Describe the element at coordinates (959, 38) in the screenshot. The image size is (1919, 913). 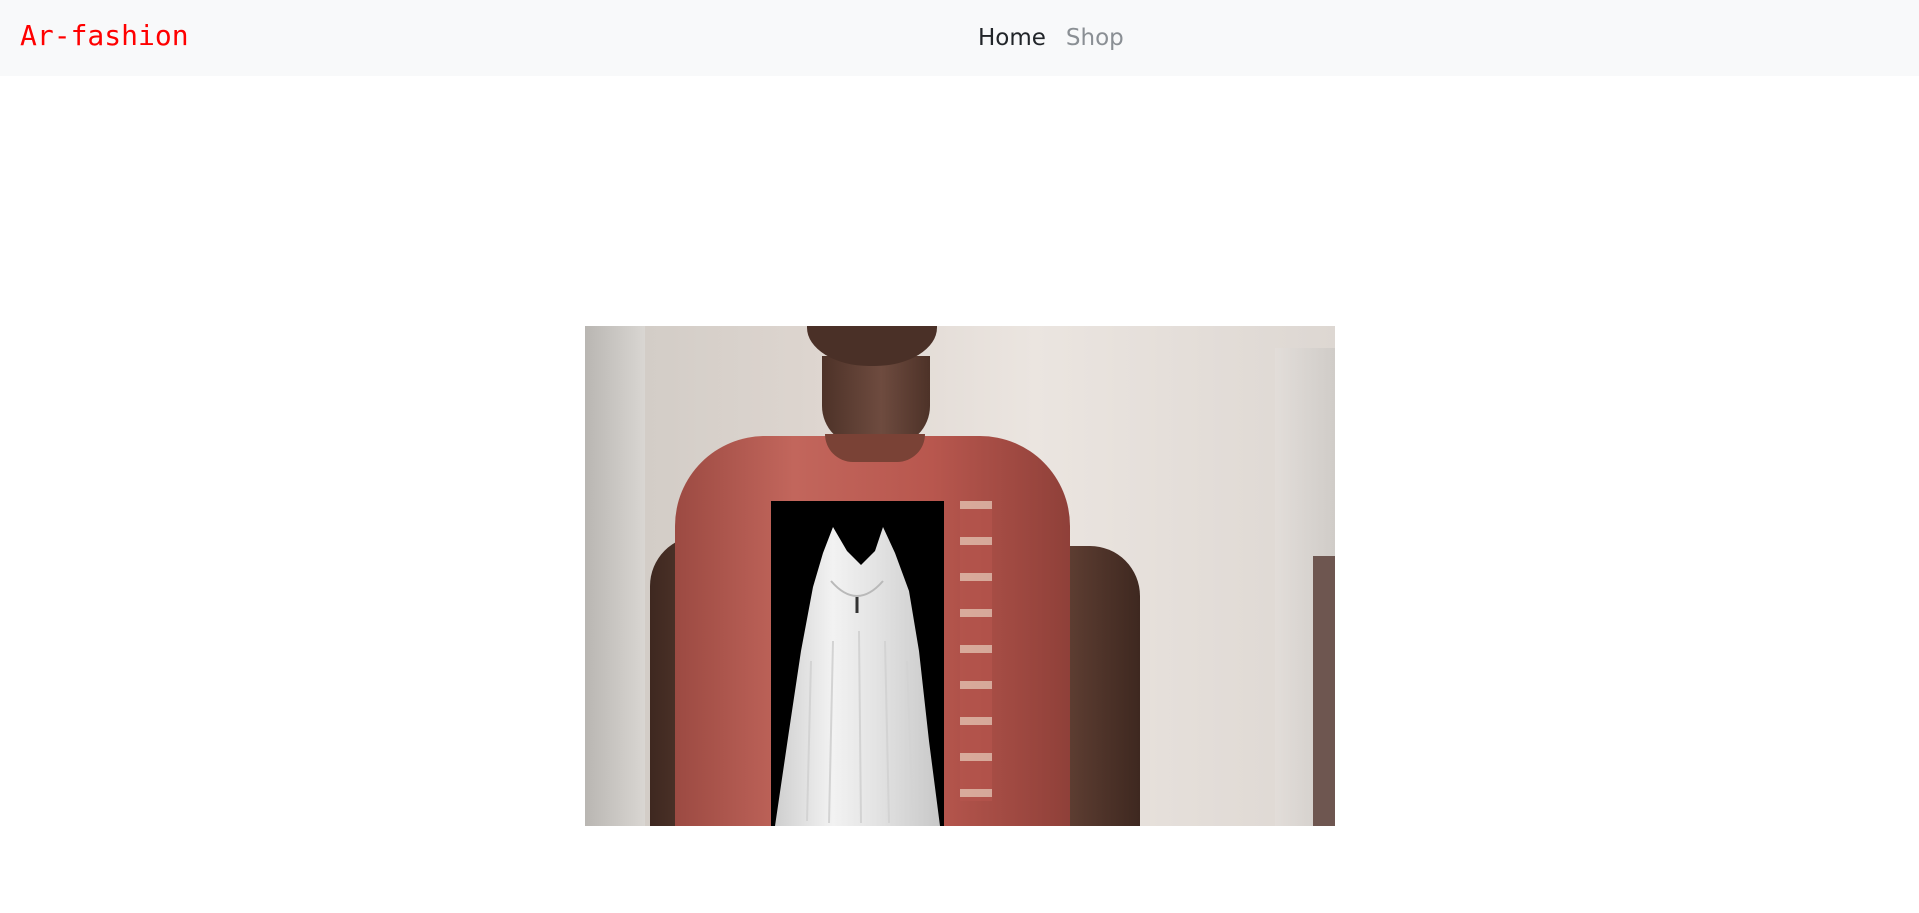
I see `navbar: Ar-fashion Home Shop` at that location.